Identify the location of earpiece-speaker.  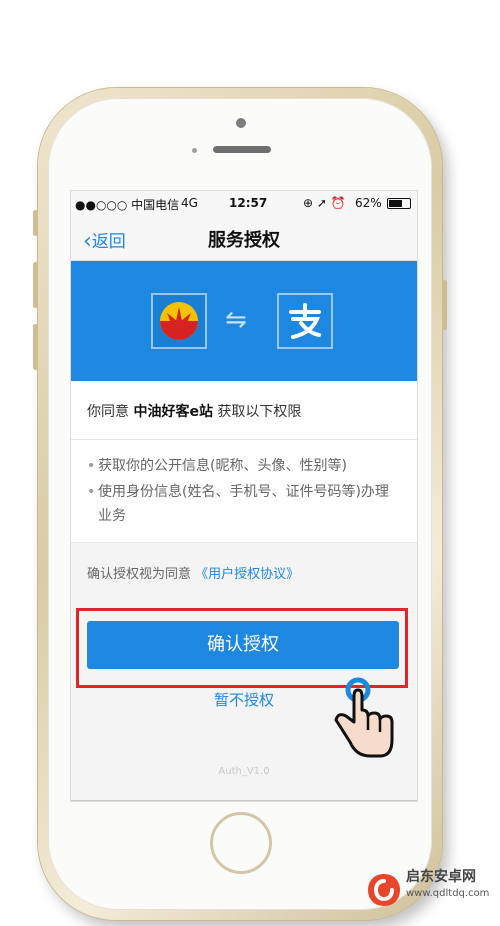
(242, 149).